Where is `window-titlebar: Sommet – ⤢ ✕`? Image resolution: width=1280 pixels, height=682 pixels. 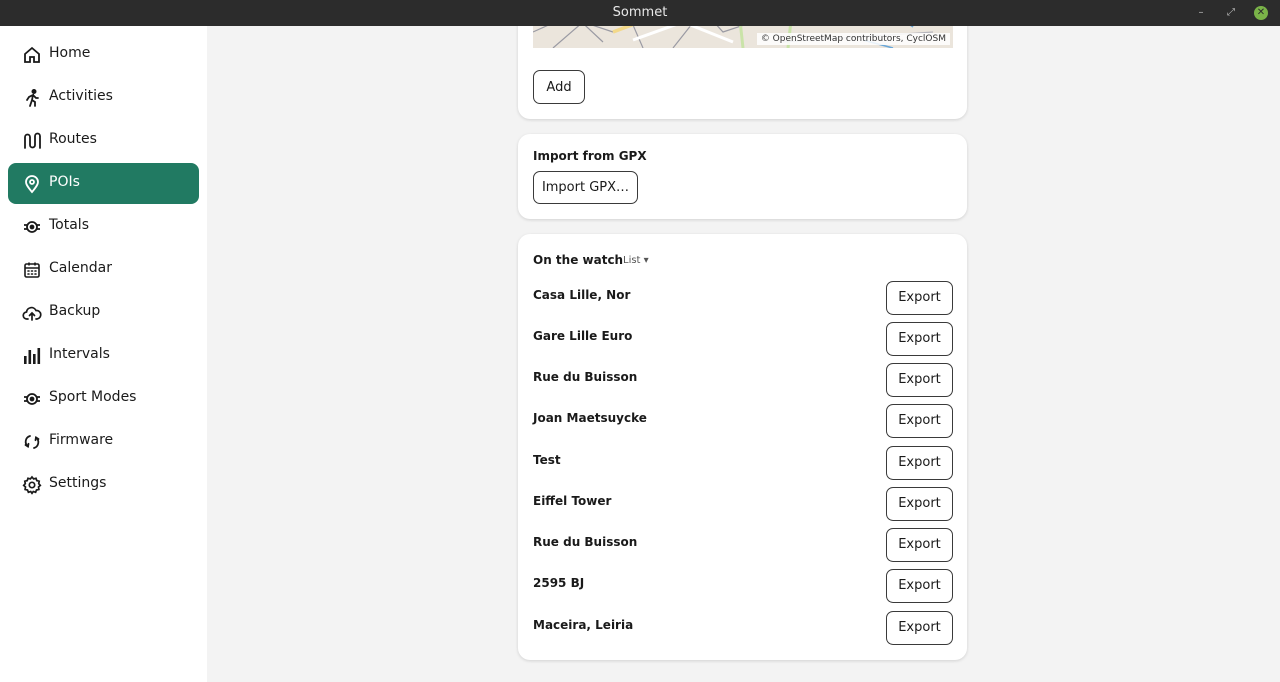 window-titlebar: Sommet – ⤢ ✕ is located at coordinates (640, 13).